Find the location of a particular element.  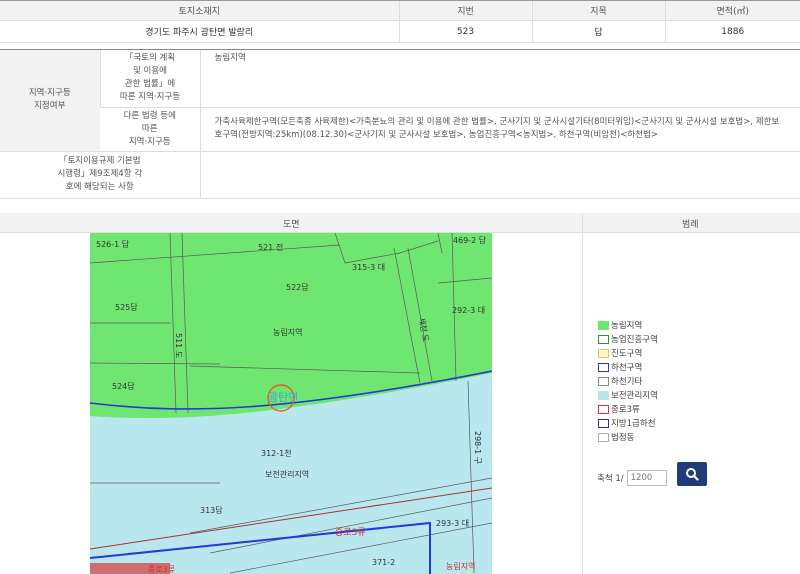

label-bottom-left: 중로3류 is located at coordinates (161, 569).